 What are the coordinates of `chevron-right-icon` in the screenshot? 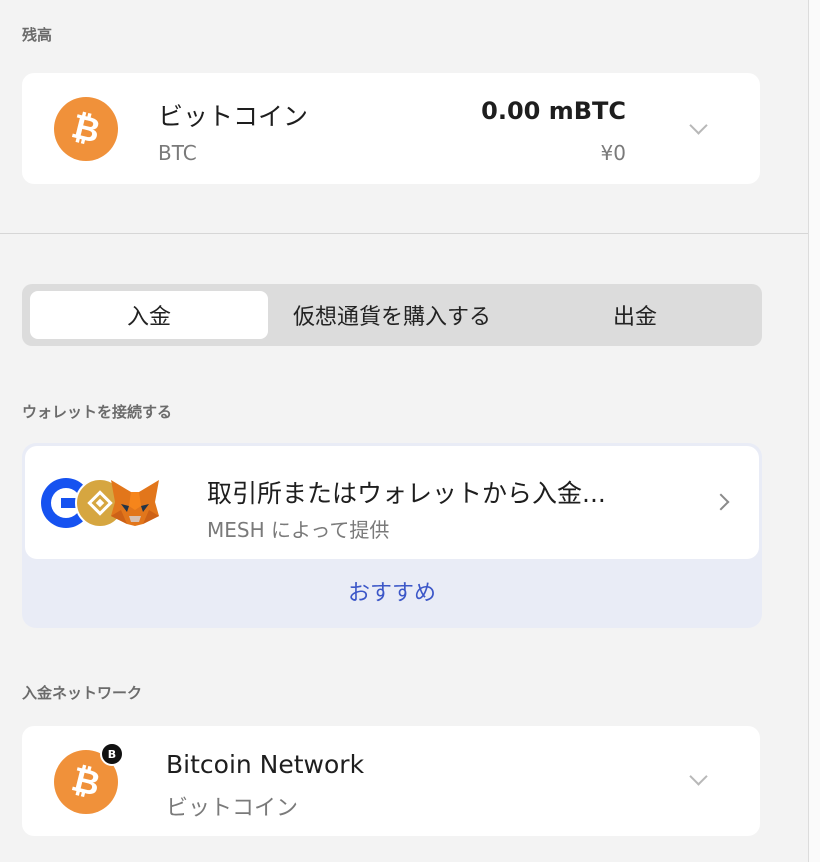 It's located at (721, 502).